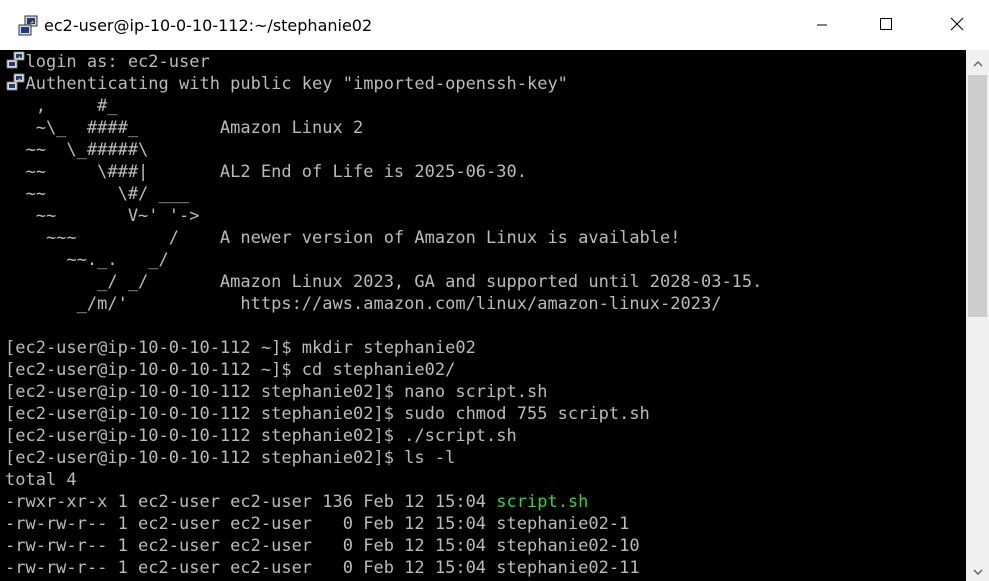 This screenshot has height=581, width=989. What do you see at coordinates (107, 62) in the screenshot?
I see `terminal-line: login as: ec2-user` at bounding box center [107, 62].